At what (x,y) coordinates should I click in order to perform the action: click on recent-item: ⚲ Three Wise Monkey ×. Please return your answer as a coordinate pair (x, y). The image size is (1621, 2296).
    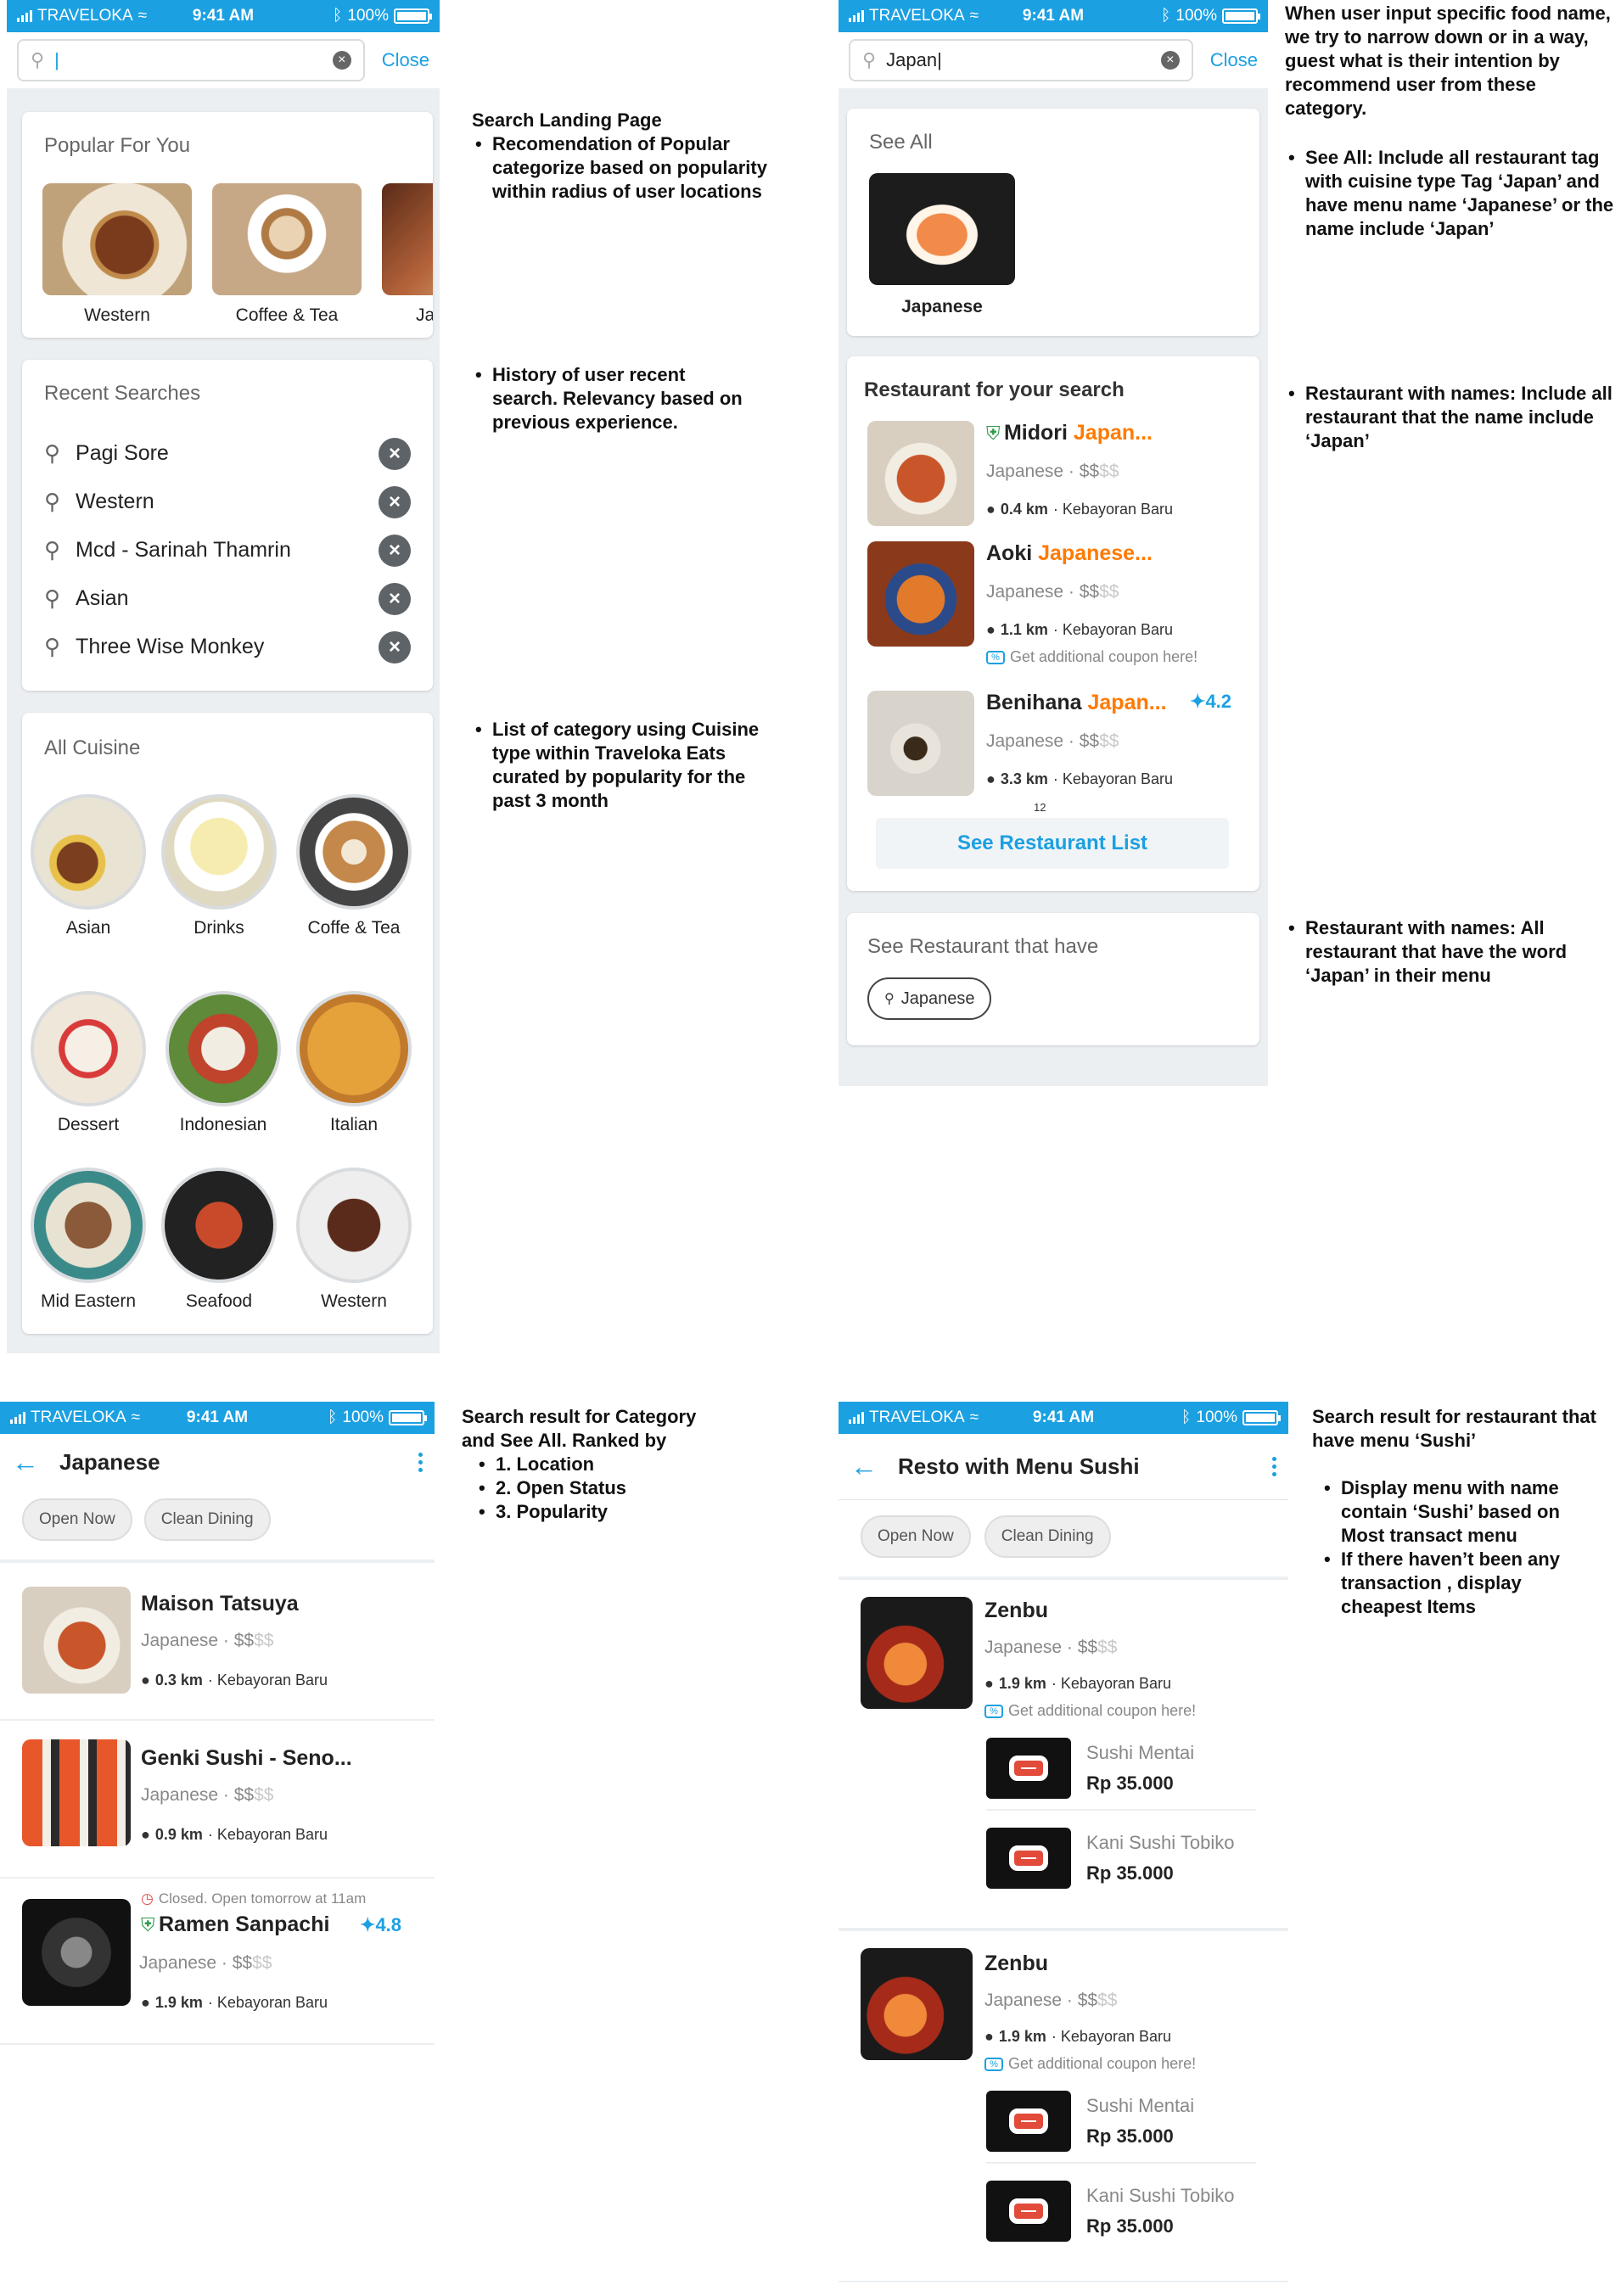
    Looking at the image, I should click on (228, 647).